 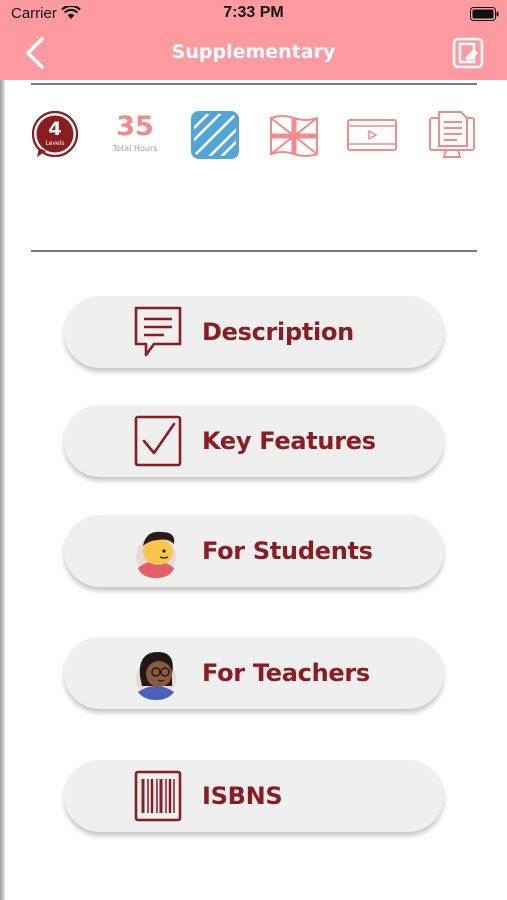 I want to click on for-teachers-button: For Teachers, so click(x=254, y=673).